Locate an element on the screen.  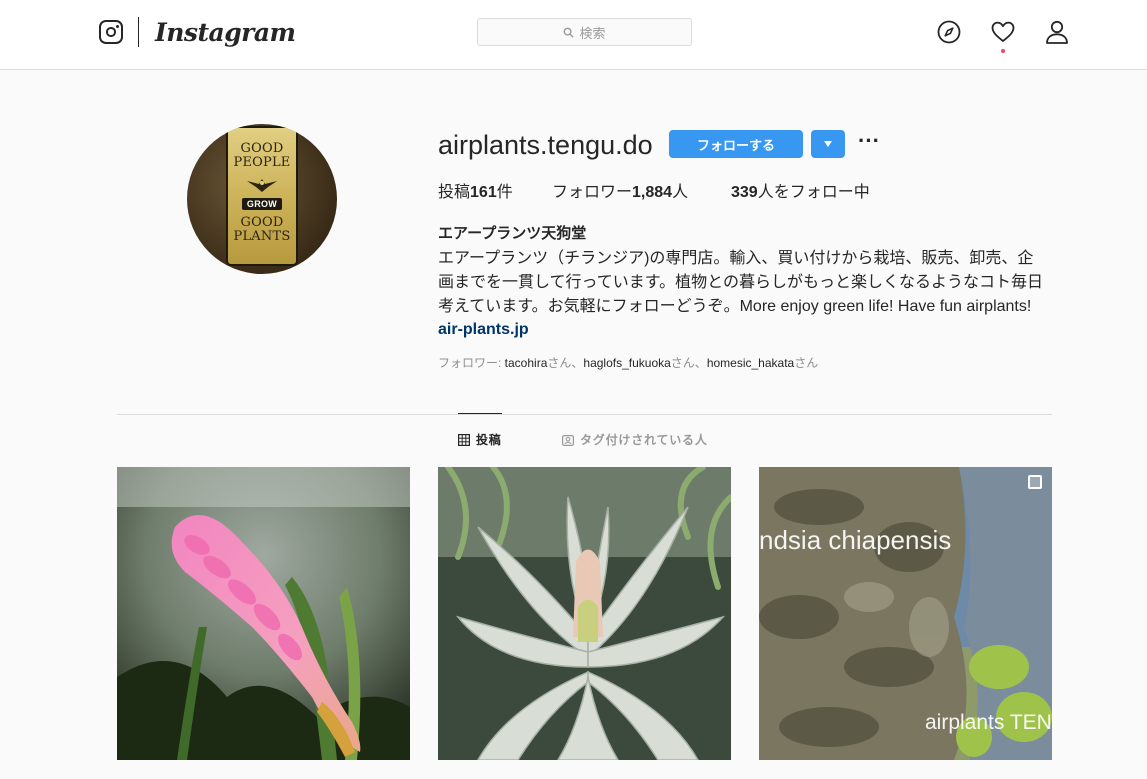
posts-count: 投稿161件 is located at coordinates (475, 192).